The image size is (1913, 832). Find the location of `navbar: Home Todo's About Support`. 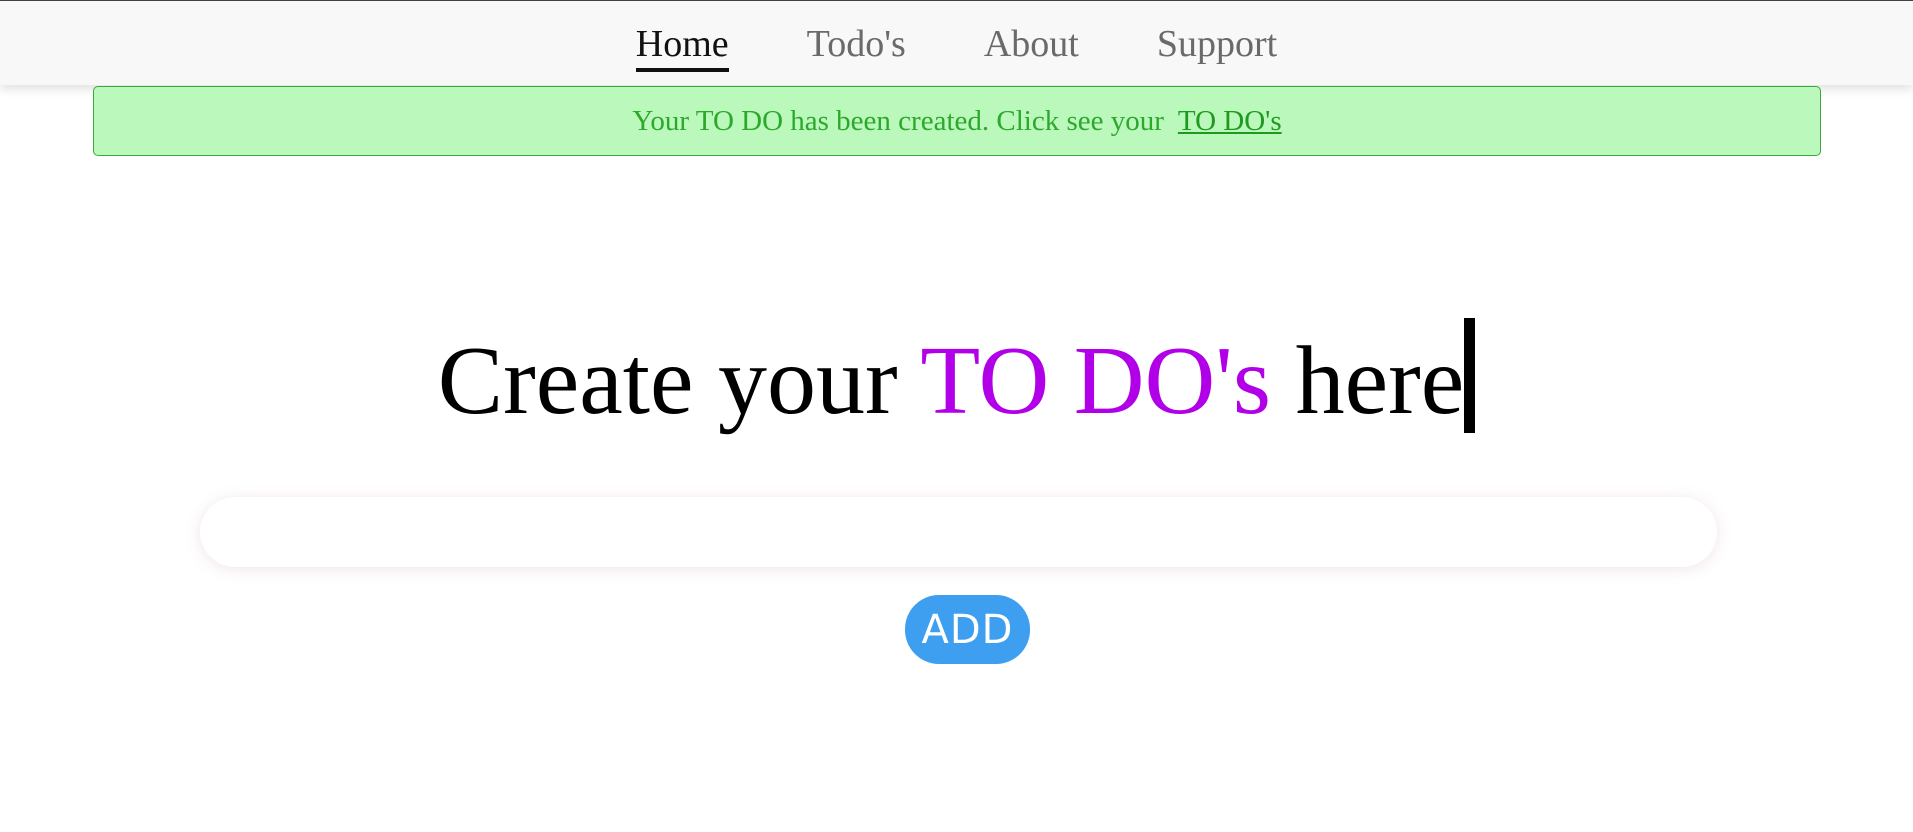

navbar: Home Todo's About Support is located at coordinates (956, 43).